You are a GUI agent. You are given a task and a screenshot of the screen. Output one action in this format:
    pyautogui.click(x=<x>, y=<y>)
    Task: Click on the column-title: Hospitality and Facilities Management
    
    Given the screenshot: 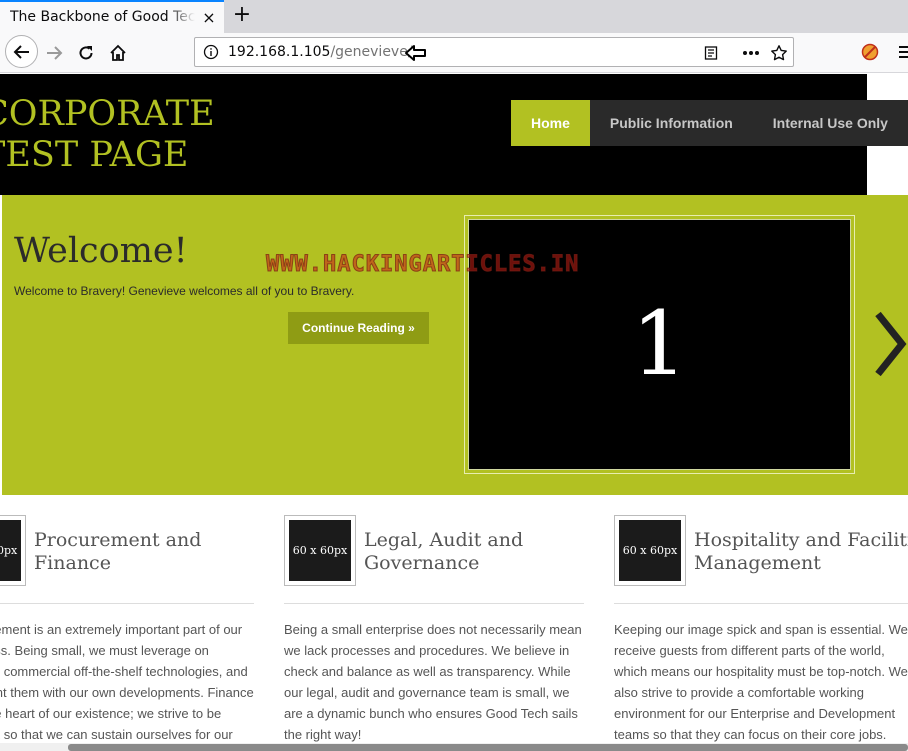 What is the action you would take?
    pyautogui.click(x=801, y=552)
    